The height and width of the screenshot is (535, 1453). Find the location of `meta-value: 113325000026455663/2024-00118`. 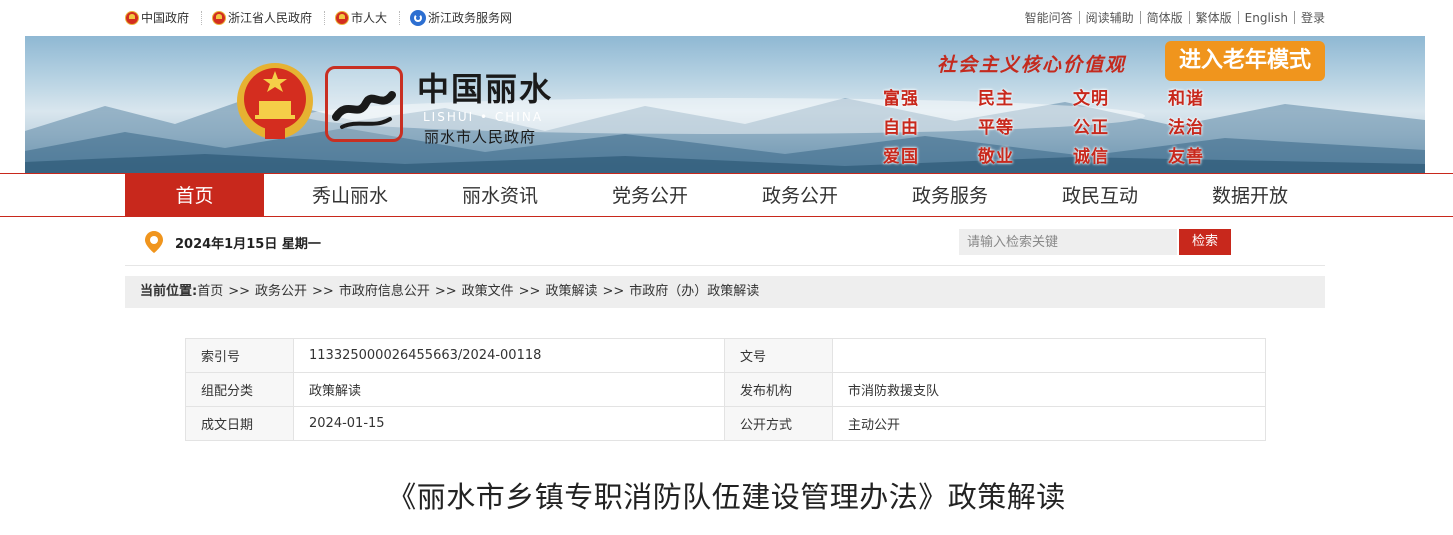

meta-value: 113325000026455663/2024-00118 is located at coordinates (509, 355).